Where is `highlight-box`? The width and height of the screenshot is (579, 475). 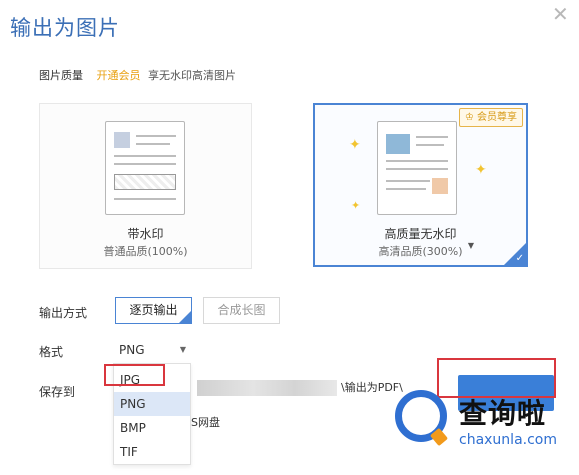 highlight-box is located at coordinates (134, 375).